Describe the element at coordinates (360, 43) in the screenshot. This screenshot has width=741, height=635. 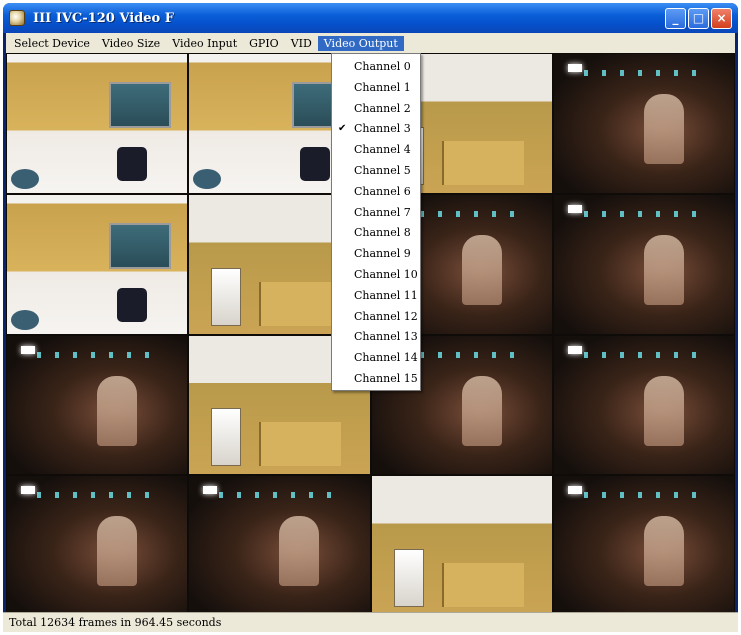
I see `menu-video-output: Video Output` at that location.